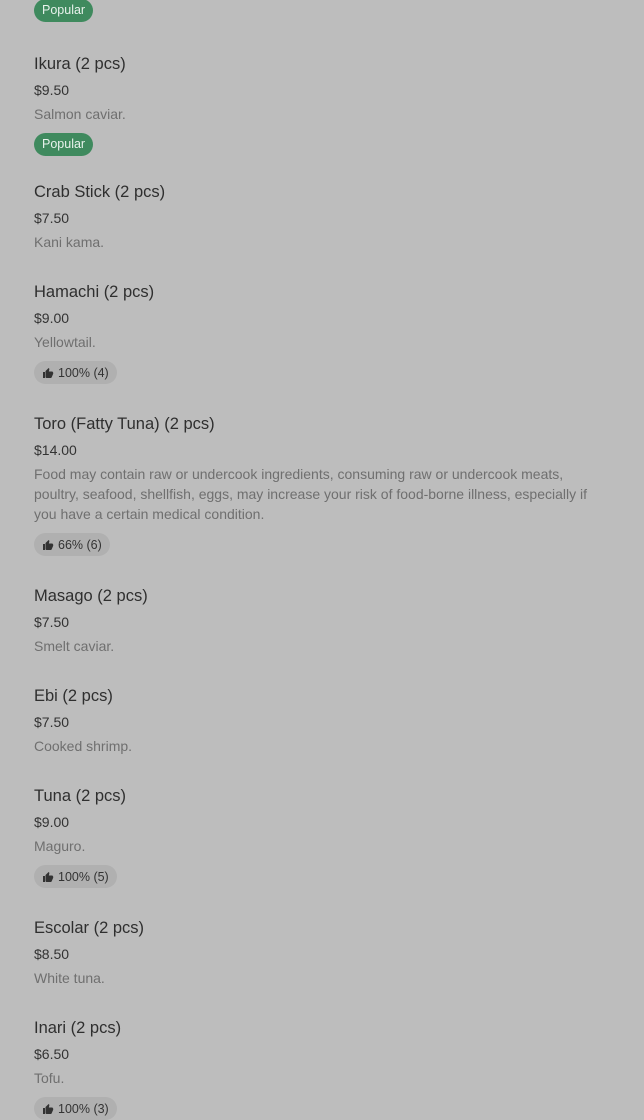 The height and width of the screenshot is (1120, 644). What do you see at coordinates (80, 64) in the screenshot?
I see `item-name: Ikura (2 pcs)` at bounding box center [80, 64].